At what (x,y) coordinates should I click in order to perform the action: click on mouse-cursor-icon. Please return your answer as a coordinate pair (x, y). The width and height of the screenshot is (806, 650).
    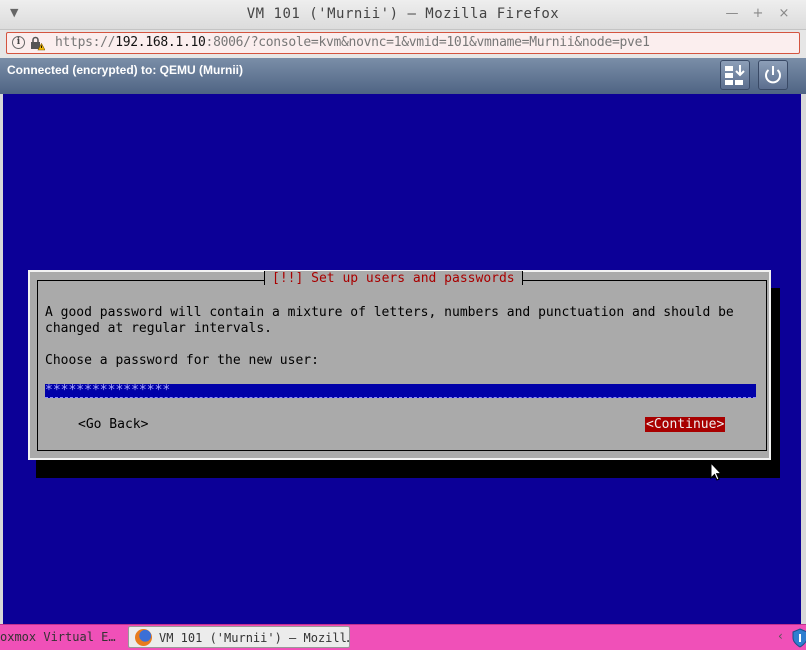
    Looking at the image, I should click on (716, 471).